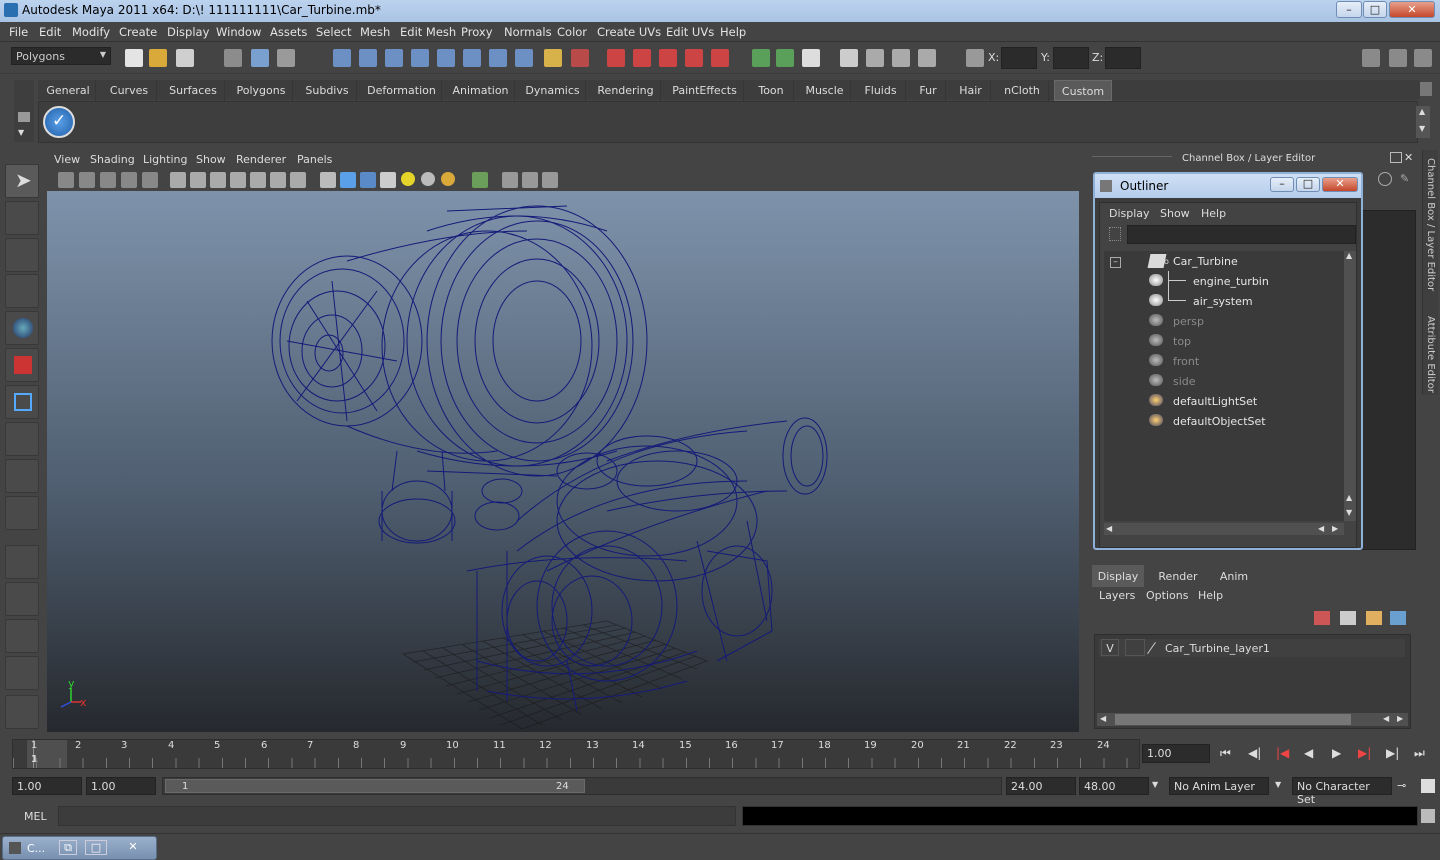  Describe the element at coordinates (22, 218) in the screenshot. I see `lasso-tool-icon` at that location.